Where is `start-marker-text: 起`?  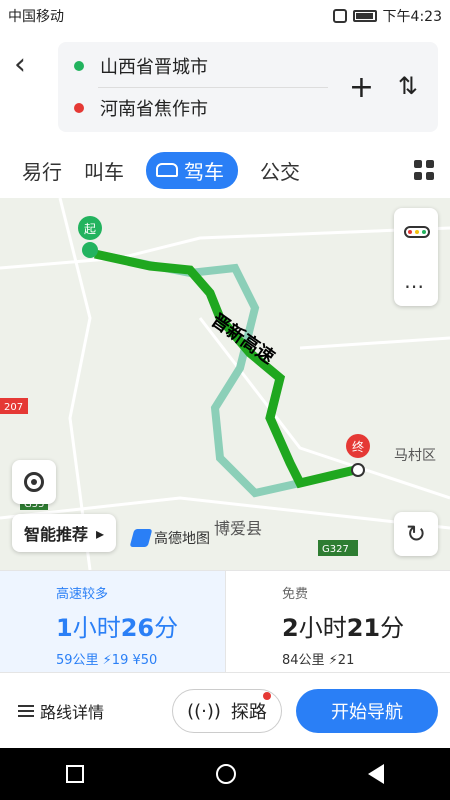
start-marker-text: 起 is located at coordinates (90, 229).